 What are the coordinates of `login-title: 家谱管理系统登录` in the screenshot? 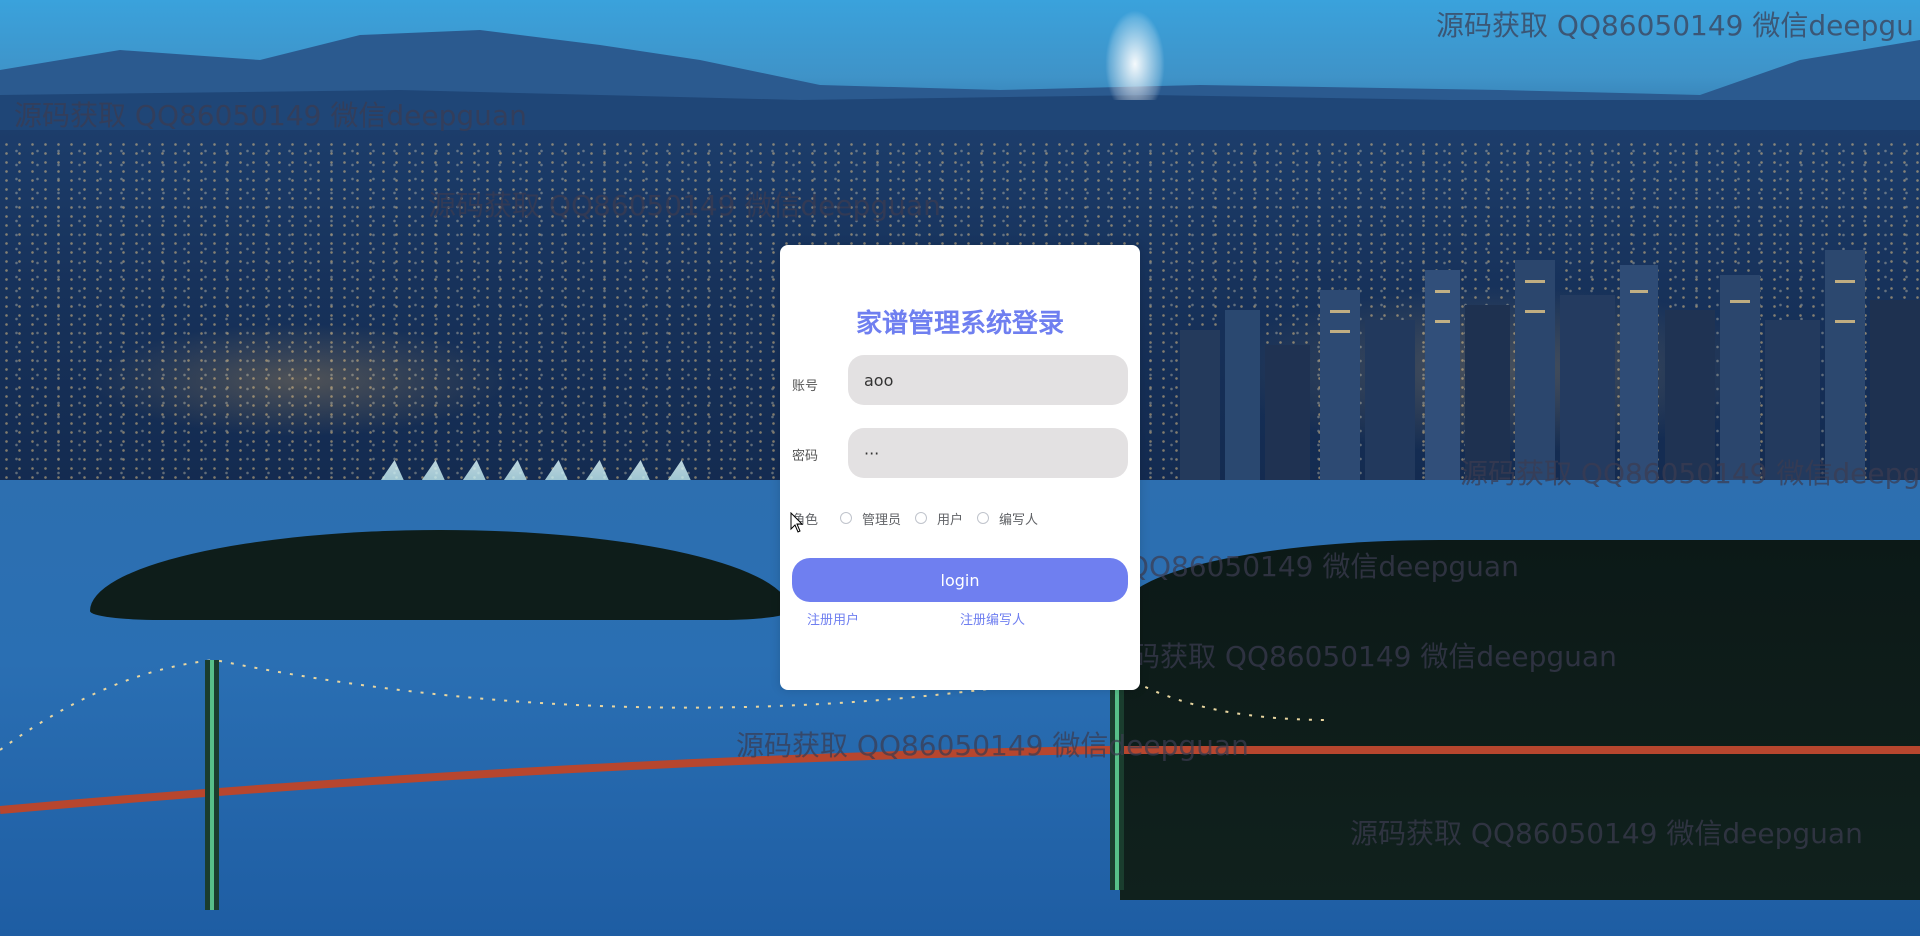 It's located at (959, 324).